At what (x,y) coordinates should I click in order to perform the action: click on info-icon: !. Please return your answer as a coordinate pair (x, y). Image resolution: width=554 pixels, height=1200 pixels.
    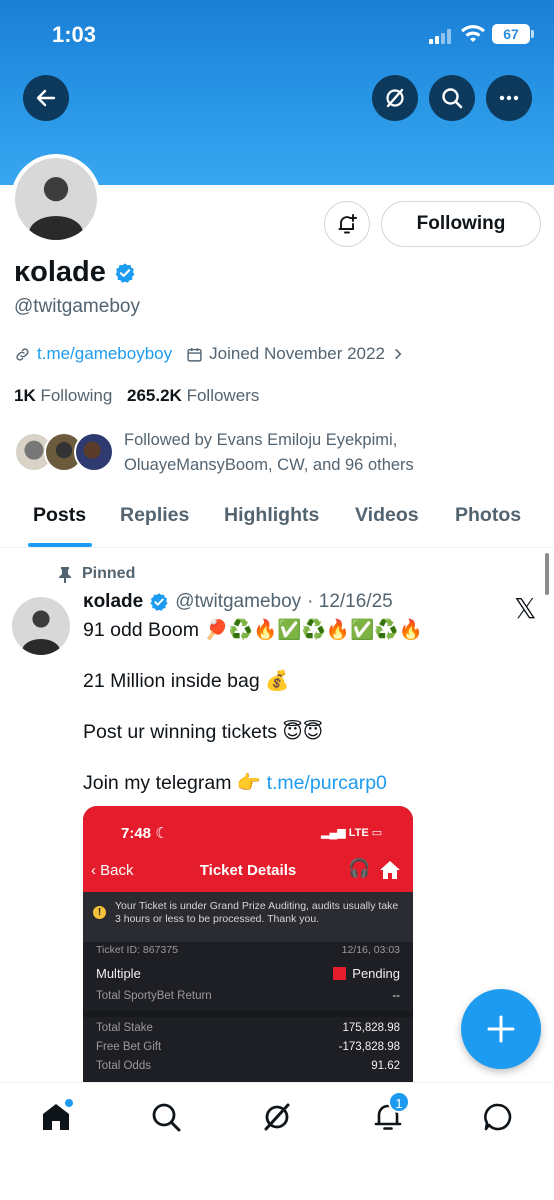
    Looking at the image, I should click on (99, 912).